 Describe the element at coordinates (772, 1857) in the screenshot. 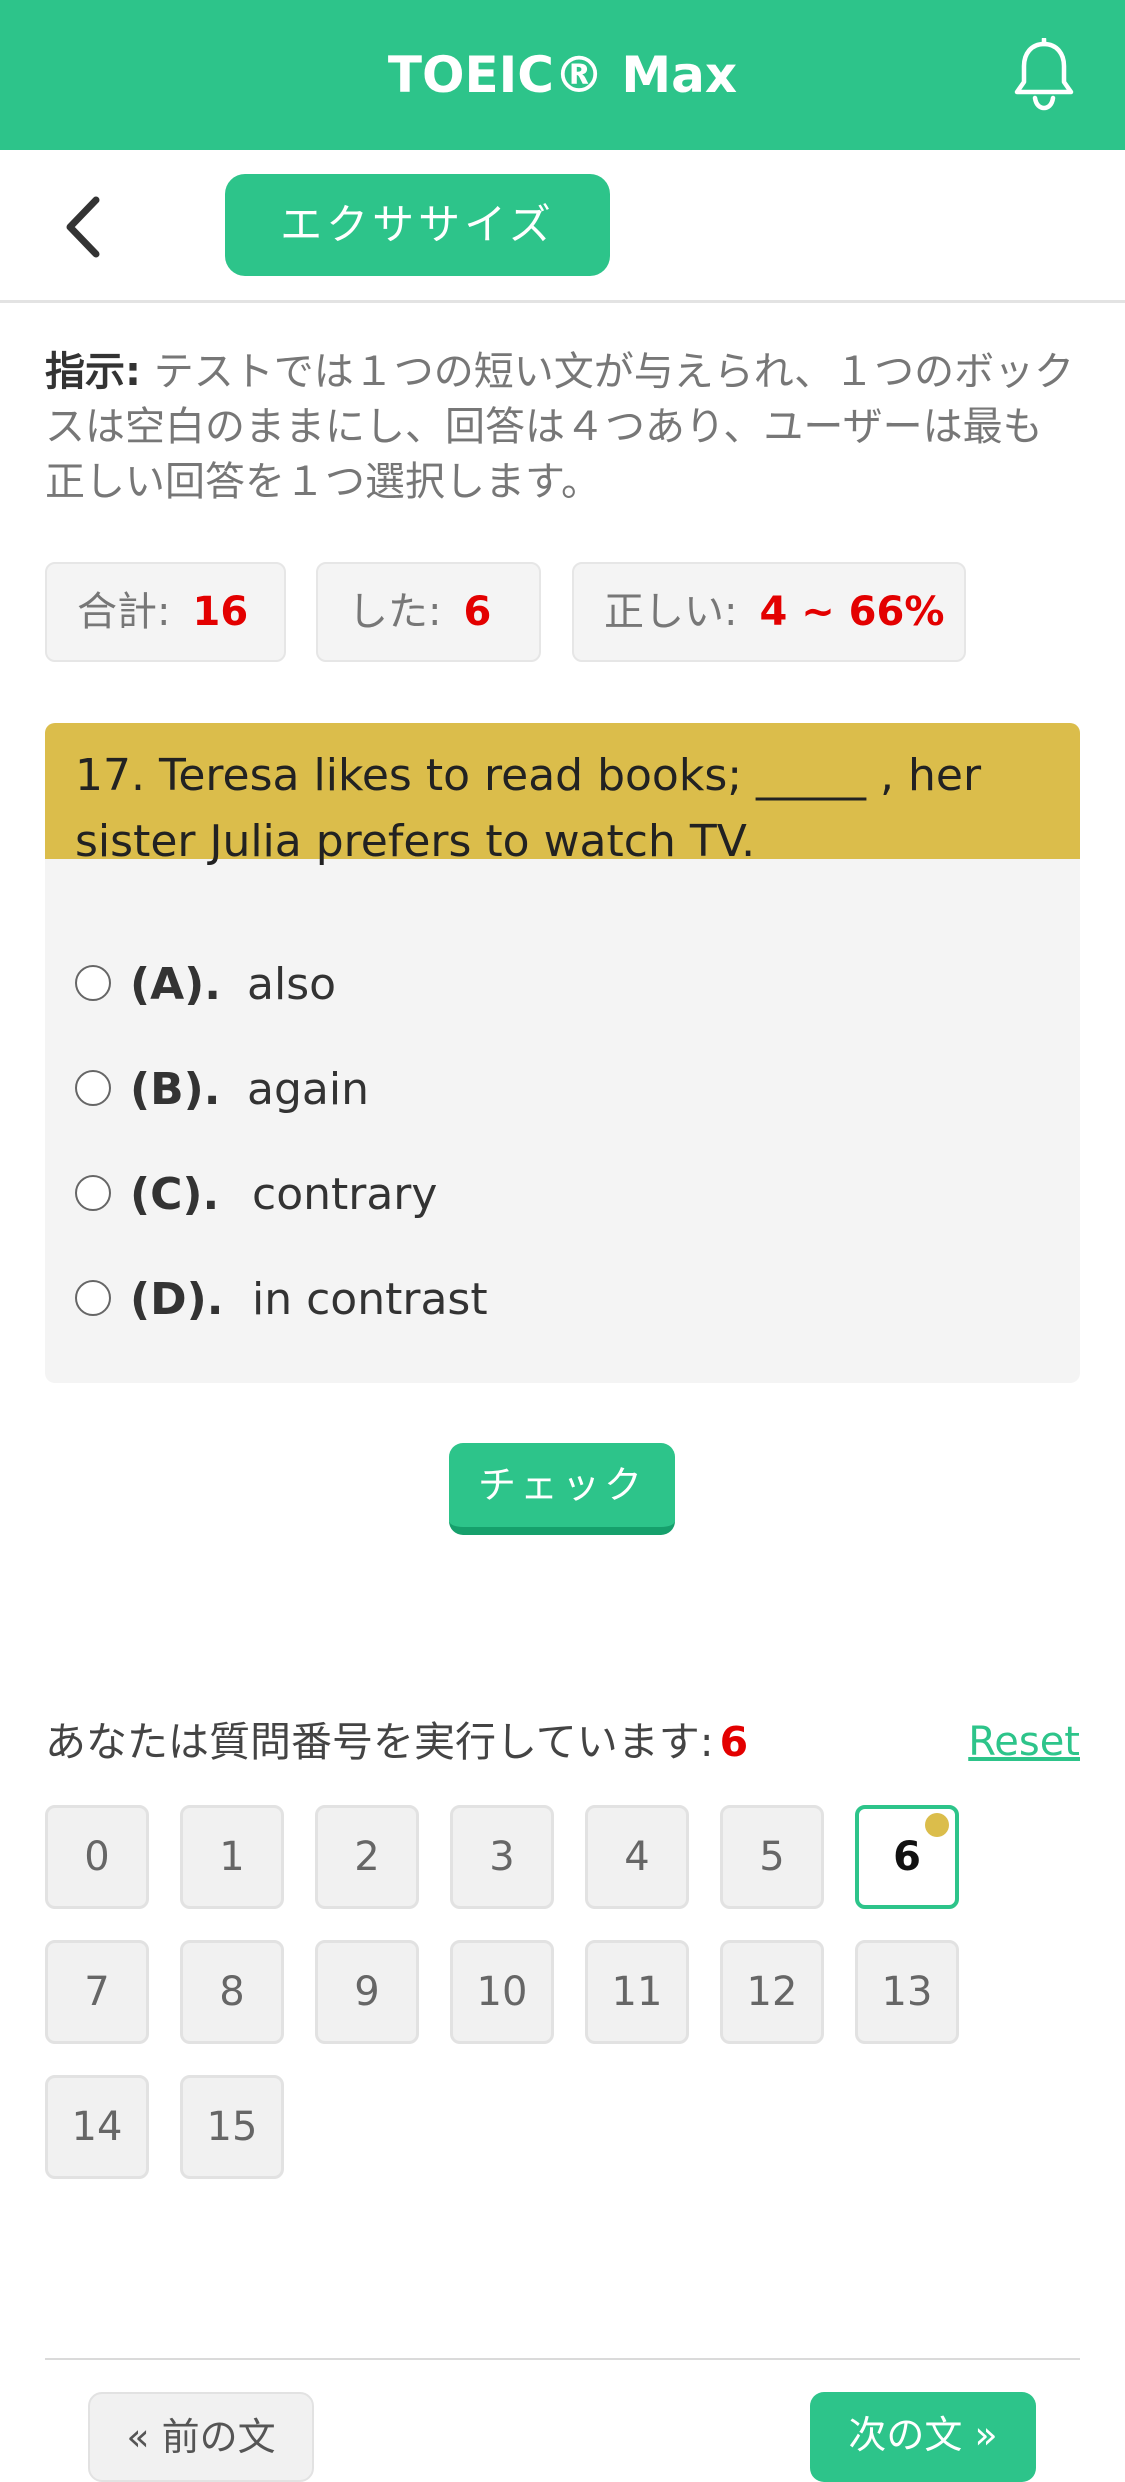

I see `question-number-button: 5` at that location.